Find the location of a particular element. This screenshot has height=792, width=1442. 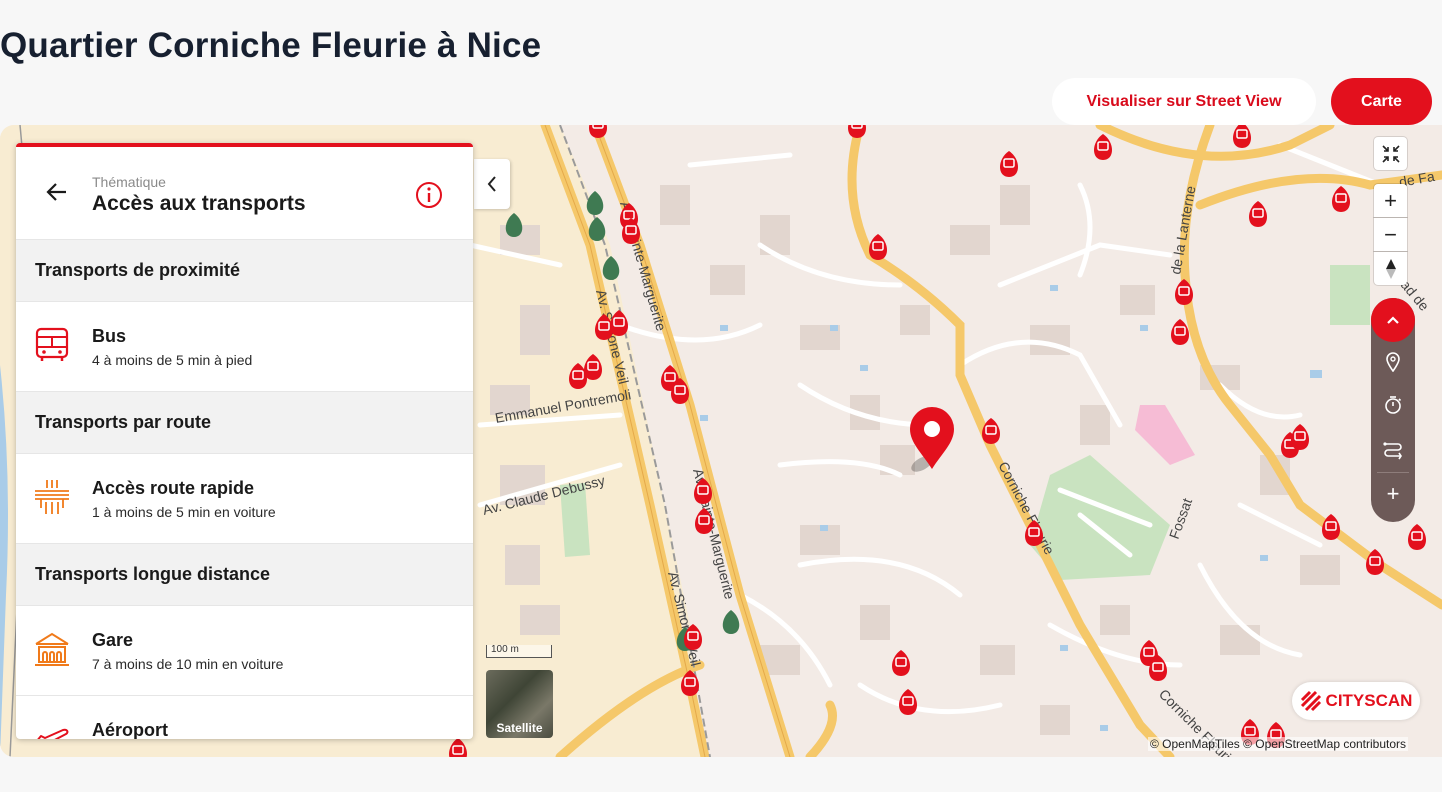

item-title: Accès route rapide is located at coordinates (173, 488).